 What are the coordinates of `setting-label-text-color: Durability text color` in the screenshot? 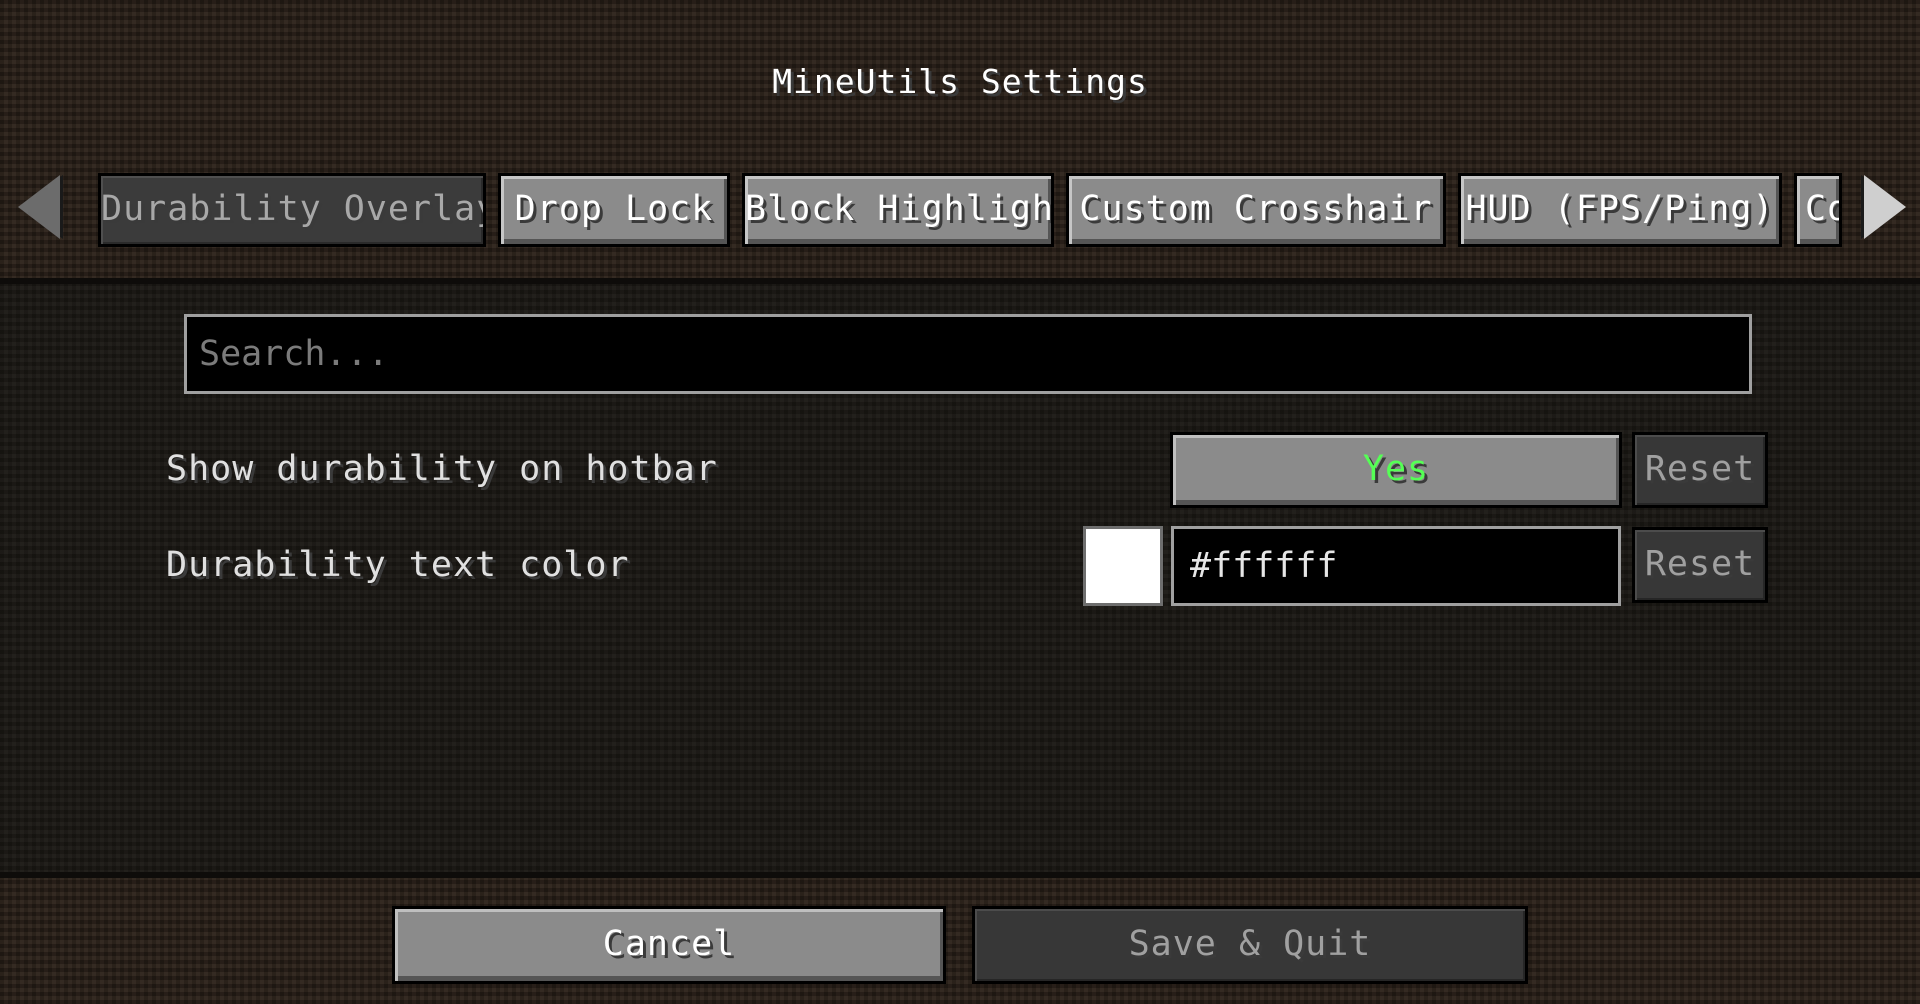 It's located at (398, 565).